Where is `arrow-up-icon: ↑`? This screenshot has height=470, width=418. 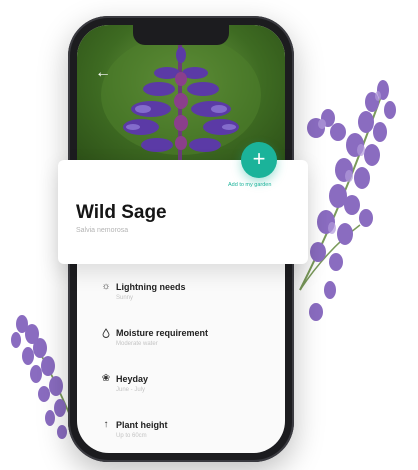 arrow-up-icon: ↑ is located at coordinates (106, 424).